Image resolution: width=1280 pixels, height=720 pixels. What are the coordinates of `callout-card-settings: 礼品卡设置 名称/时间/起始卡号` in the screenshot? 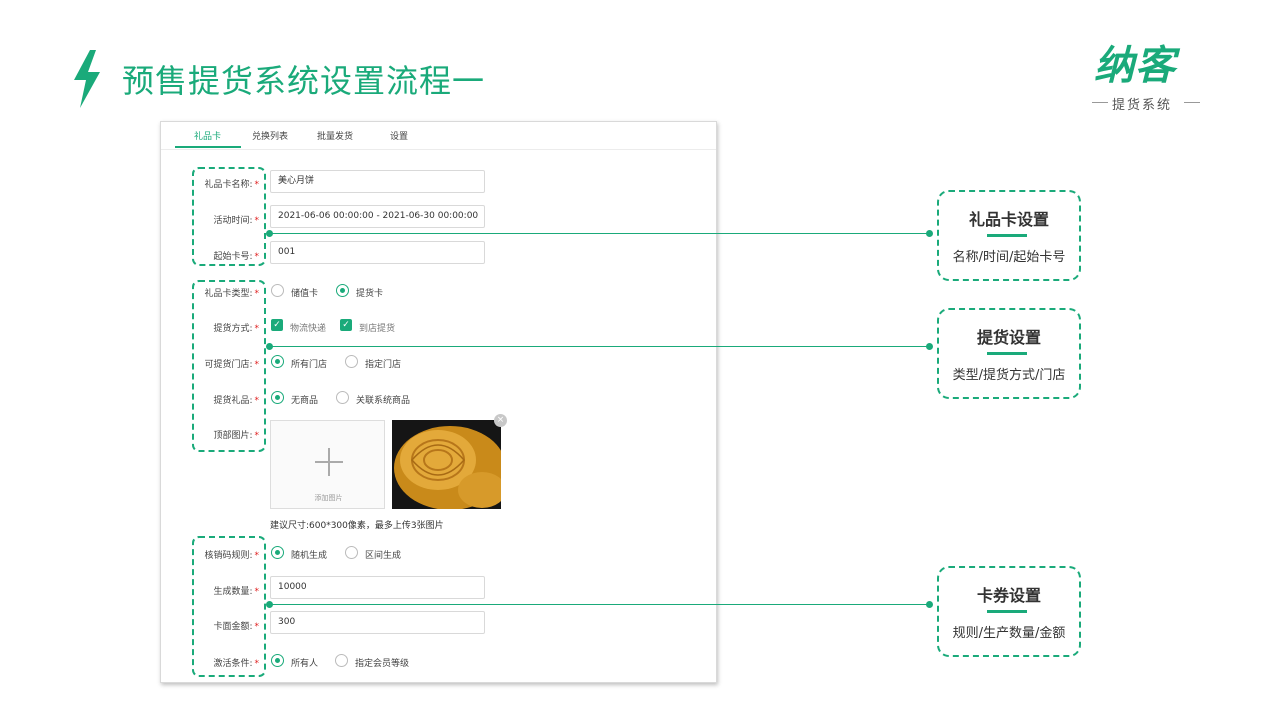 It's located at (1009, 235).